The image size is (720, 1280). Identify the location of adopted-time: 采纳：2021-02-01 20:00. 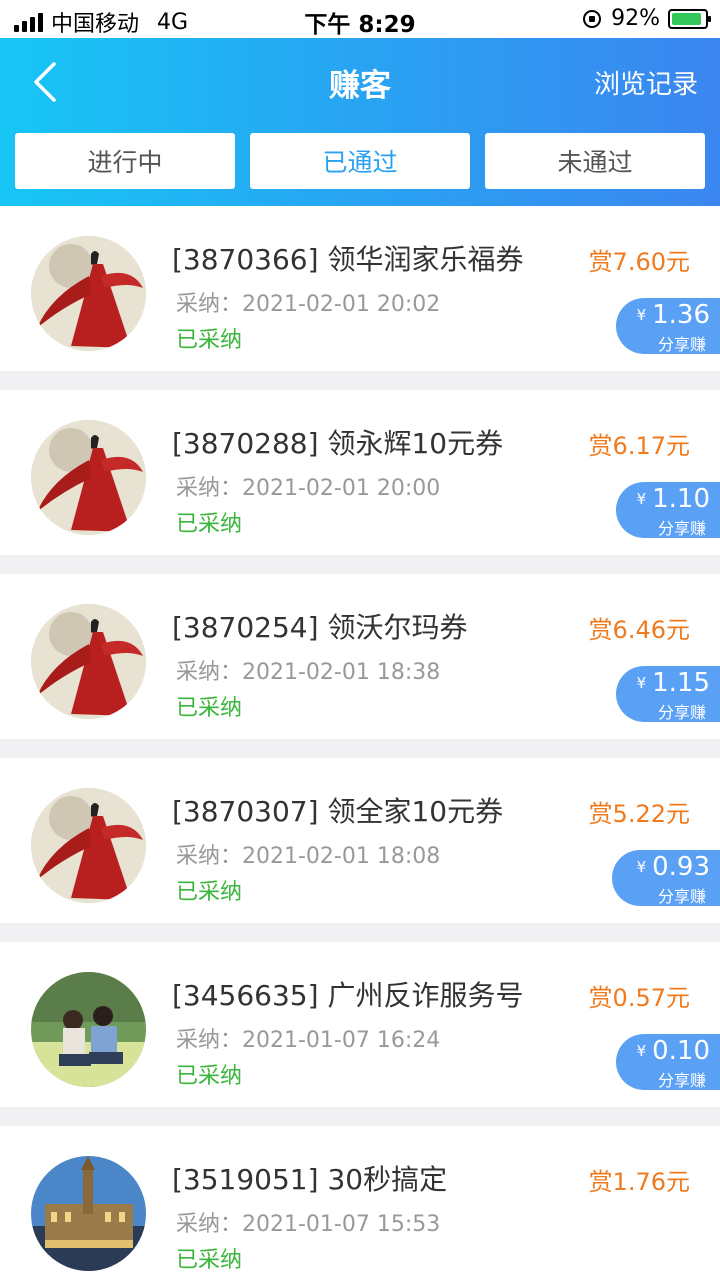
(308, 488).